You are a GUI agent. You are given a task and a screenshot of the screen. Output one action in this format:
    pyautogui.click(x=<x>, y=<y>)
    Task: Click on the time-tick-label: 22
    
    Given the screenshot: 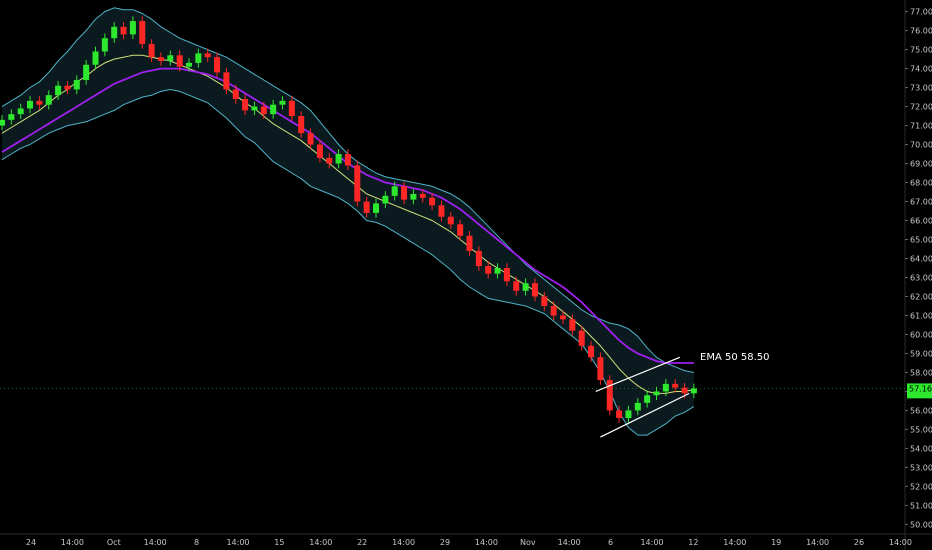 What is the action you would take?
    pyautogui.click(x=362, y=542)
    